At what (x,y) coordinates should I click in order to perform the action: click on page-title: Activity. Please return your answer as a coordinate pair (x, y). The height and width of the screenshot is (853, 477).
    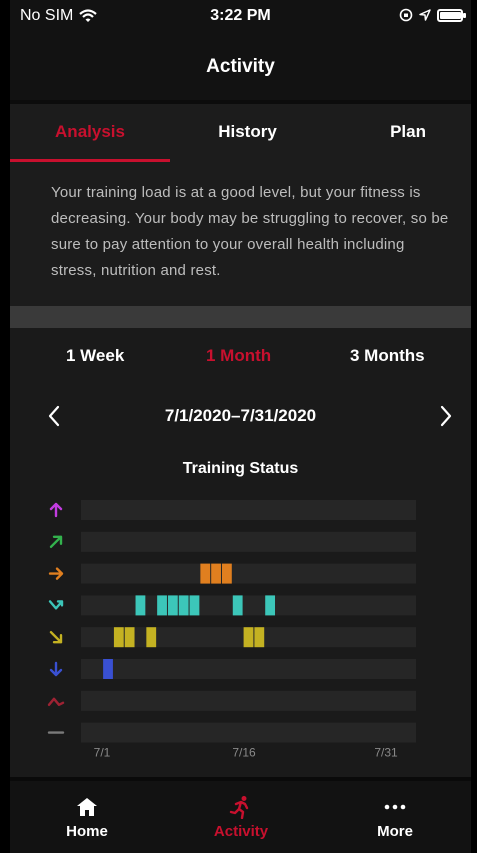
    Looking at the image, I should click on (240, 66).